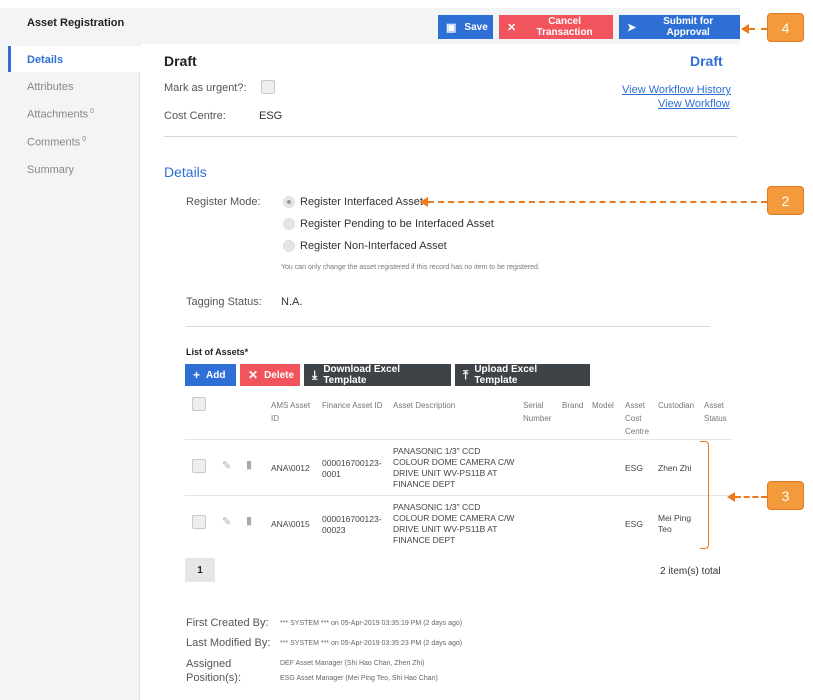  Describe the element at coordinates (224, 302) in the screenshot. I see `tagging-status-label: Tagging Status:` at that location.